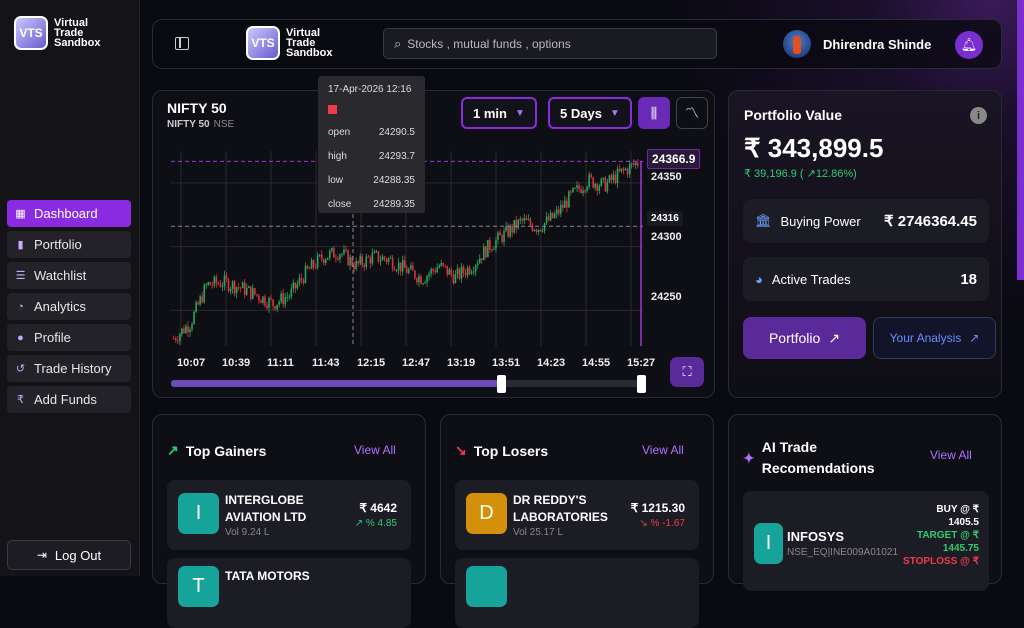 The image size is (1024, 628). What do you see at coordinates (182, 43) in the screenshot?
I see `sidebar-toggle-icon` at bounding box center [182, 43].